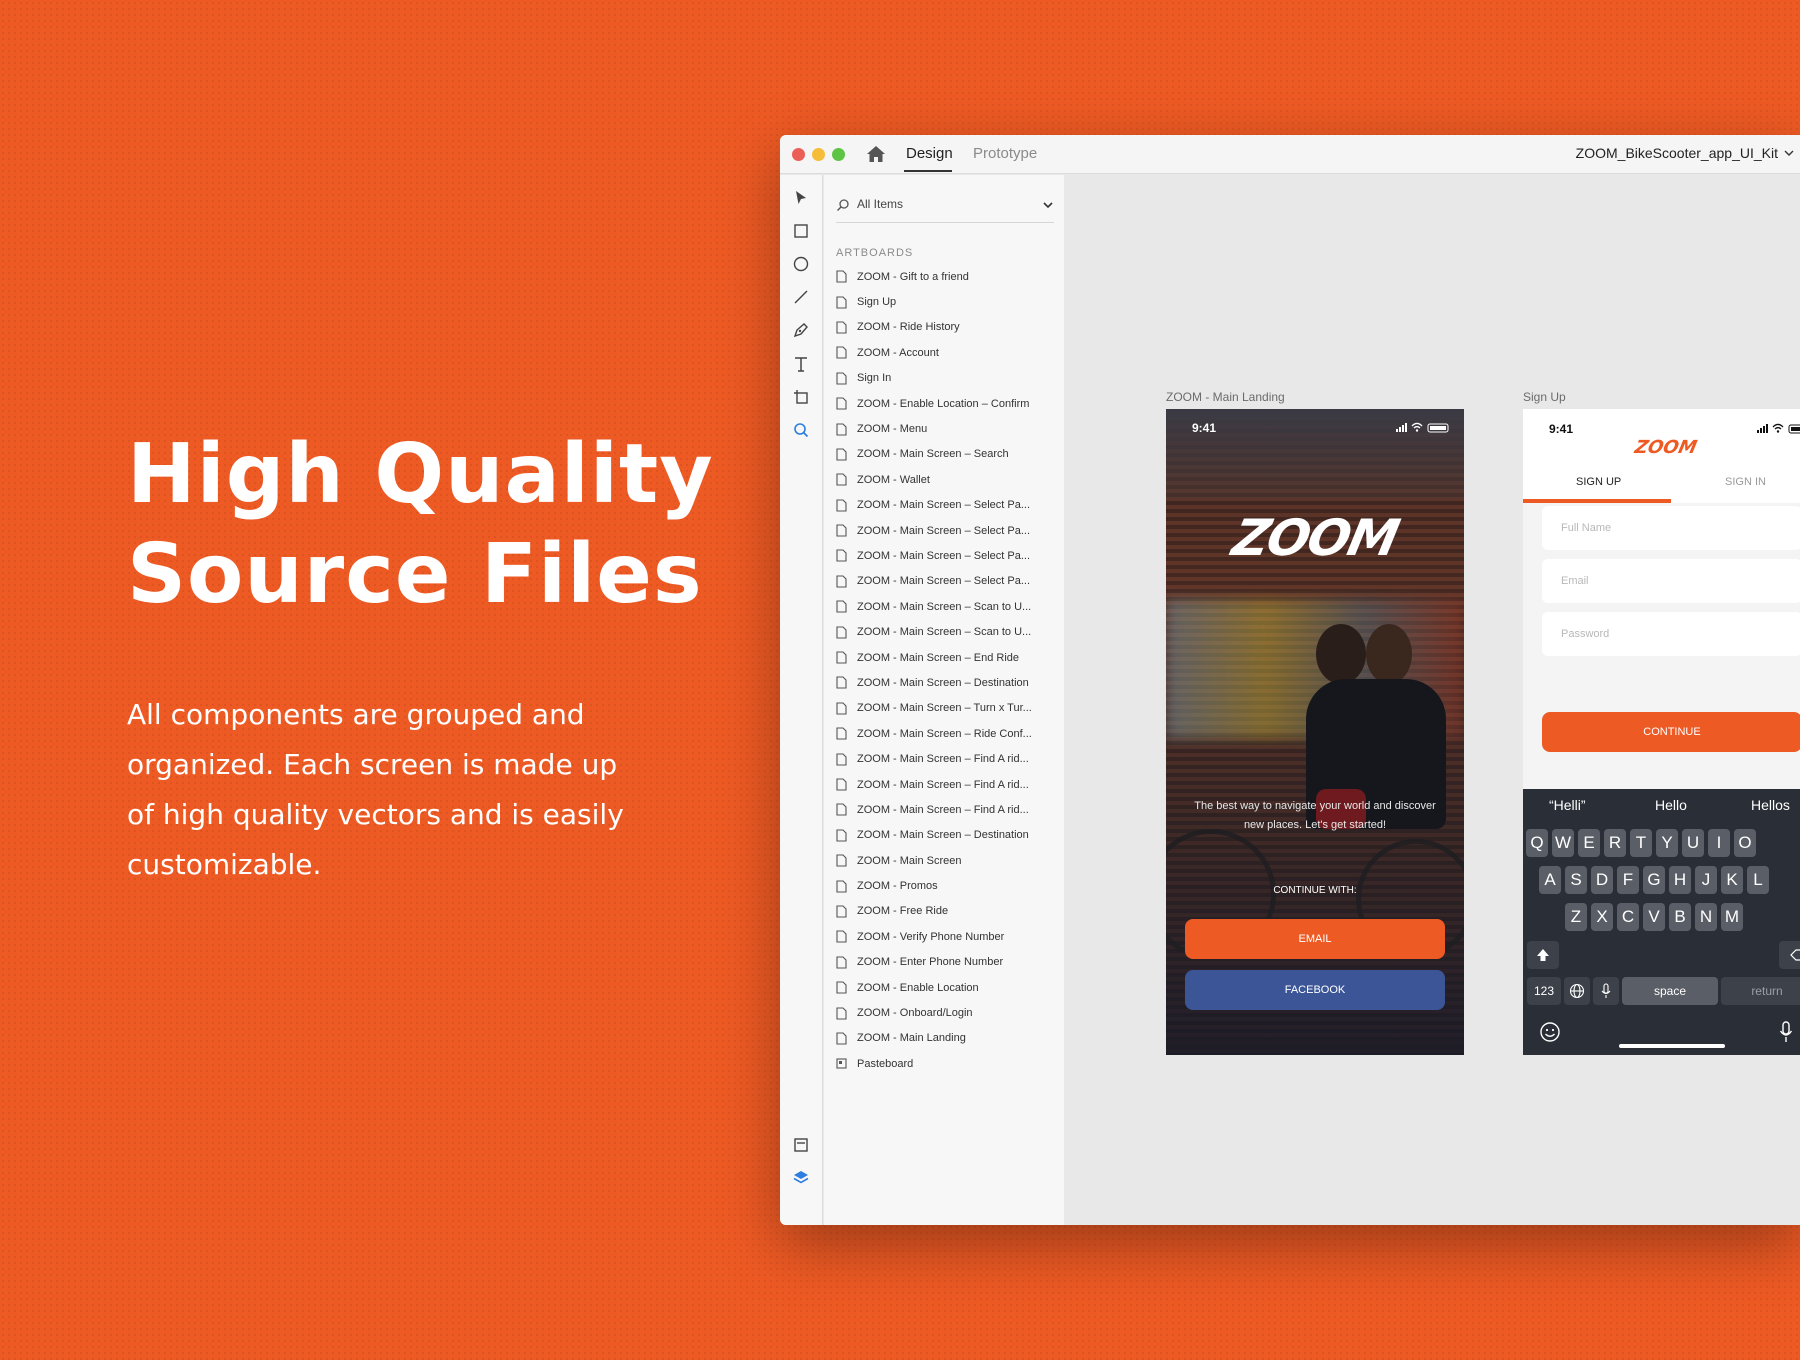  What do you see at coordinates (801, 297) in the screenshot?
I see `line-tool-icon` at bounding box center [801, 297].